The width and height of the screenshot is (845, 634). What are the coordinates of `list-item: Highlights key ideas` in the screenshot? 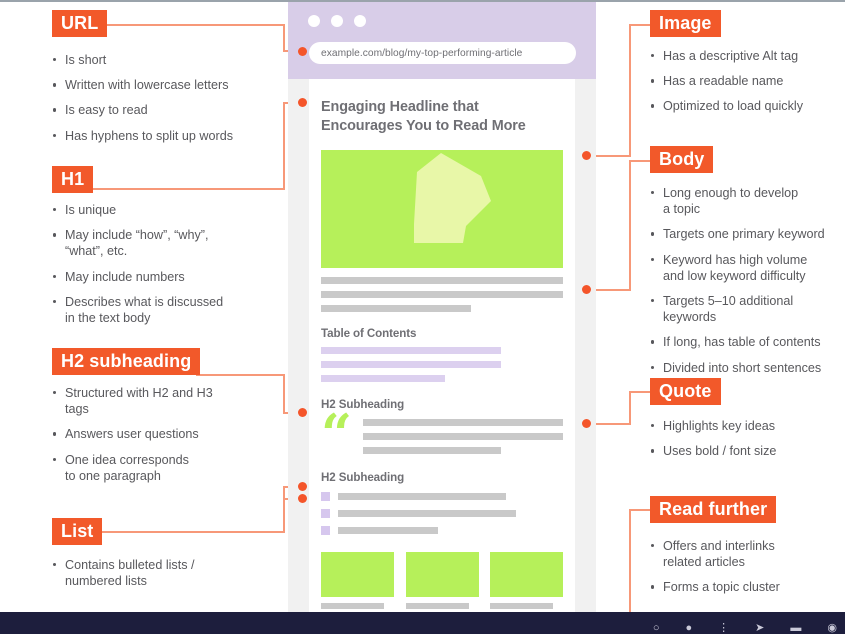 It's located at (746, 426).